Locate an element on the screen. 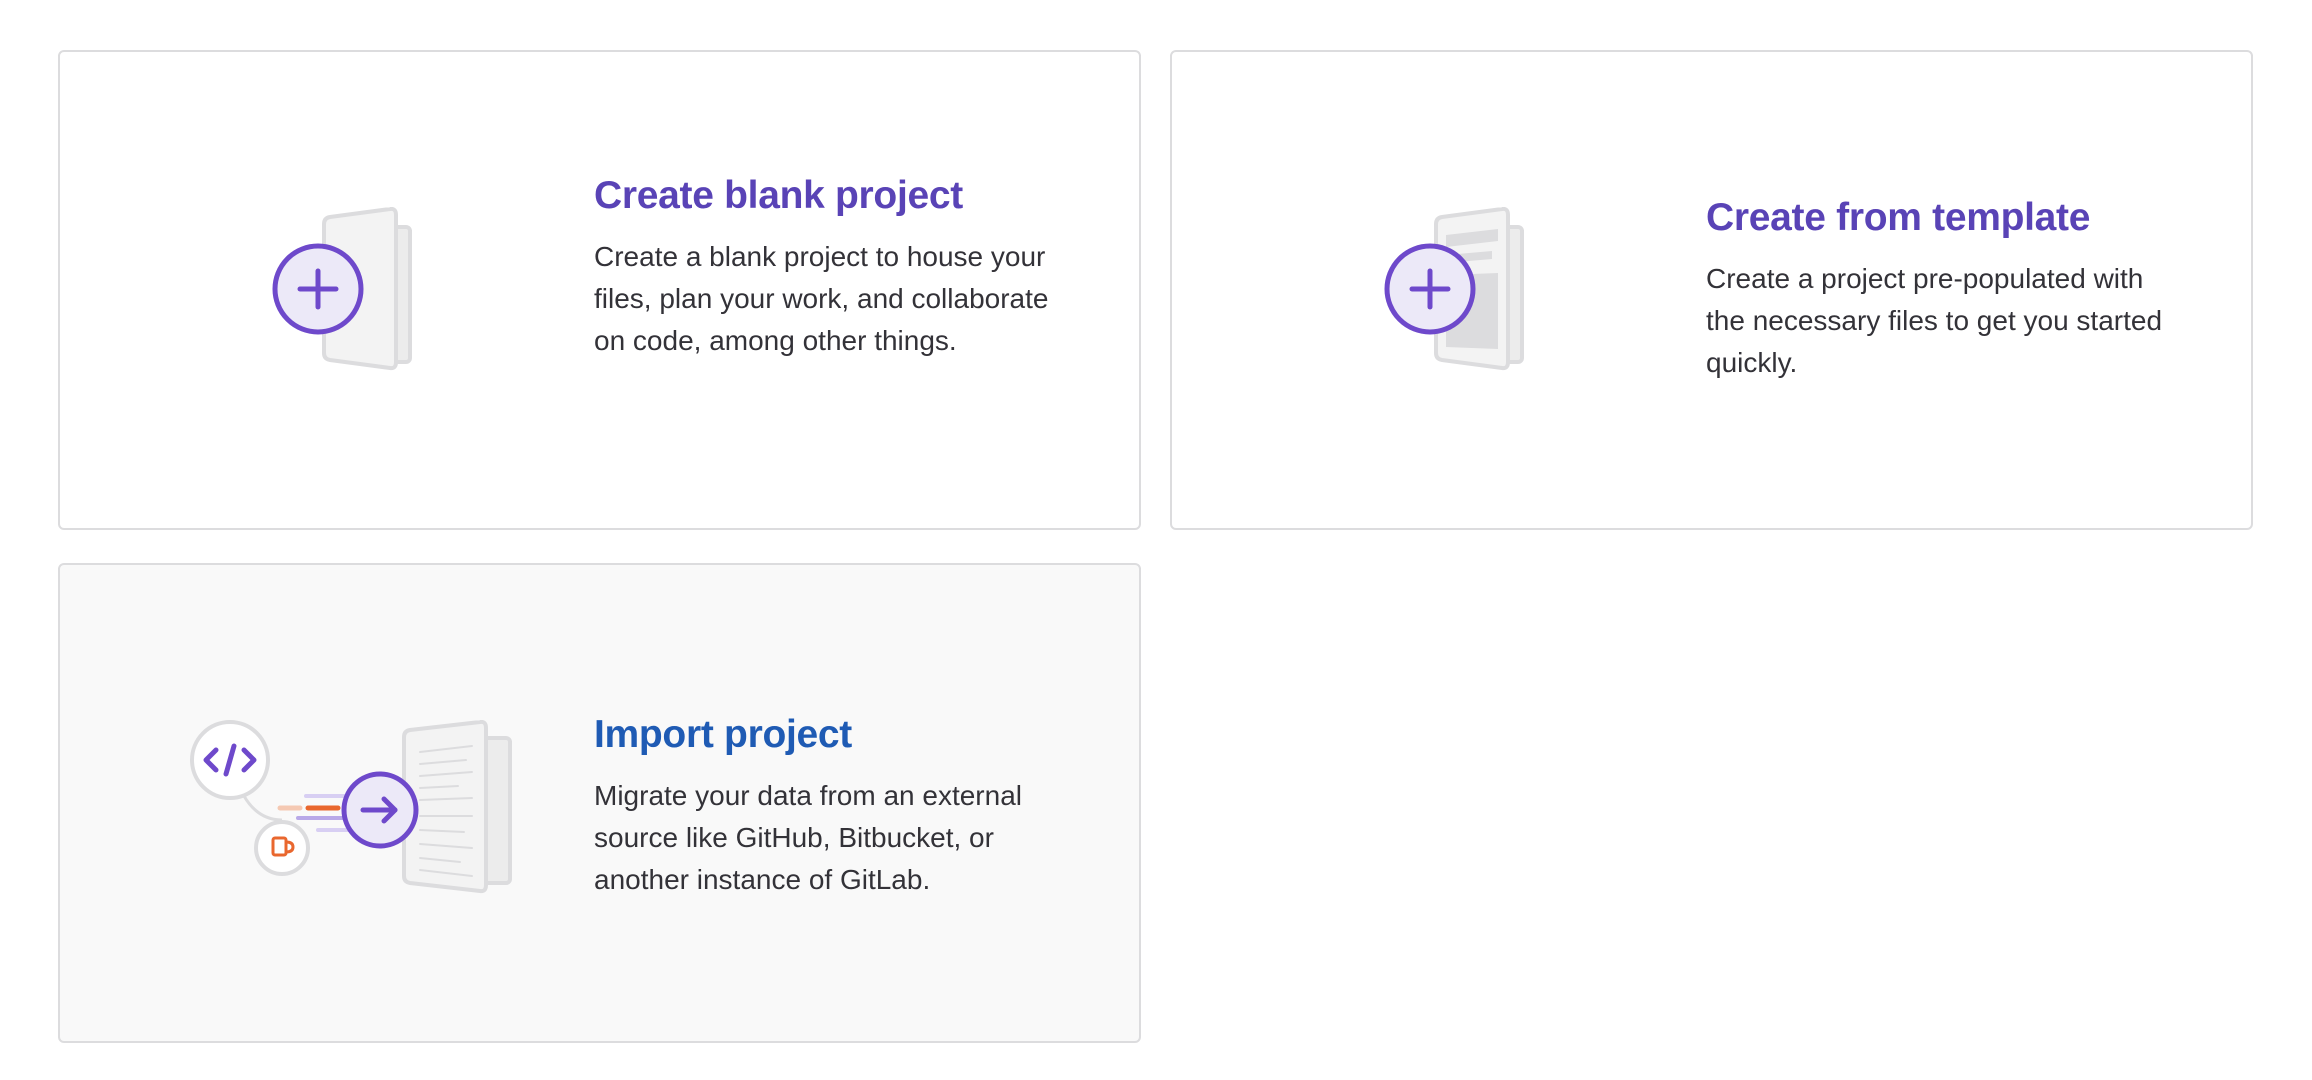  card-title: Create from template is located at coordinates (1898, 217).